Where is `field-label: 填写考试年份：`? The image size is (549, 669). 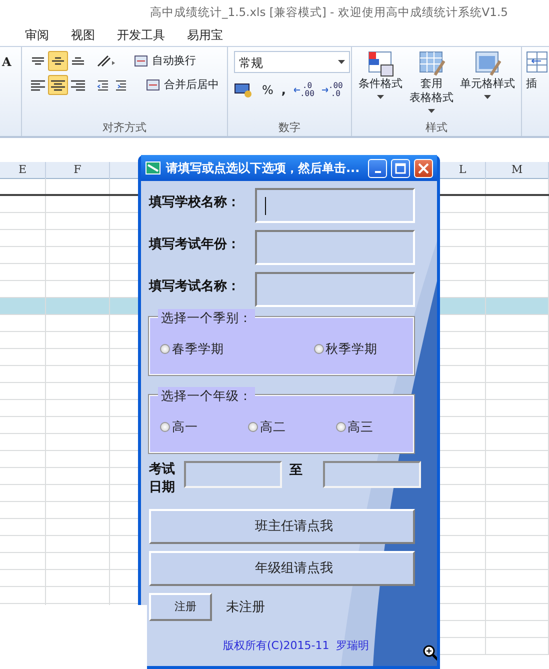
field-label: 填写考试年份： is located at coordinates (195, 245).